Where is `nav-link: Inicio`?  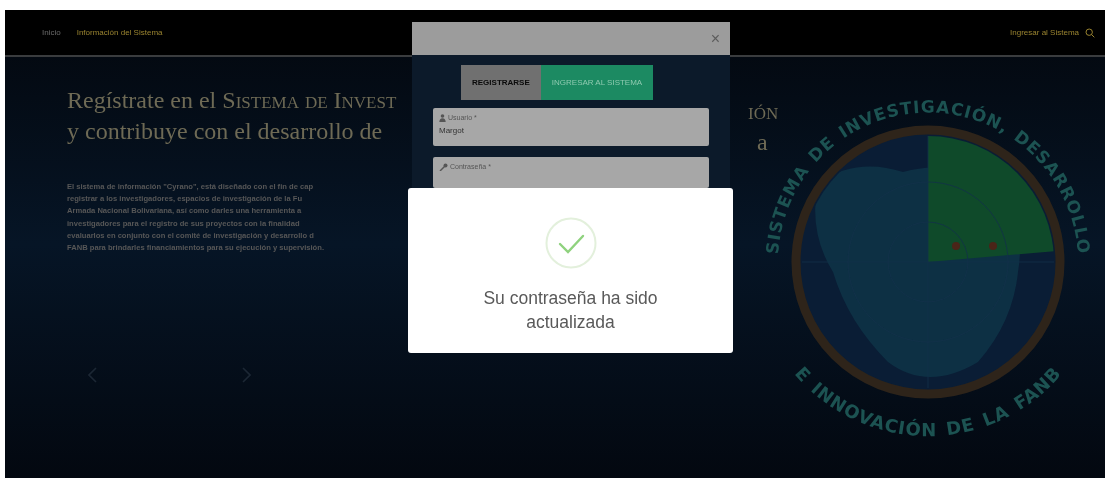
nav-link: Inicio is located at coordinates (51, 32).